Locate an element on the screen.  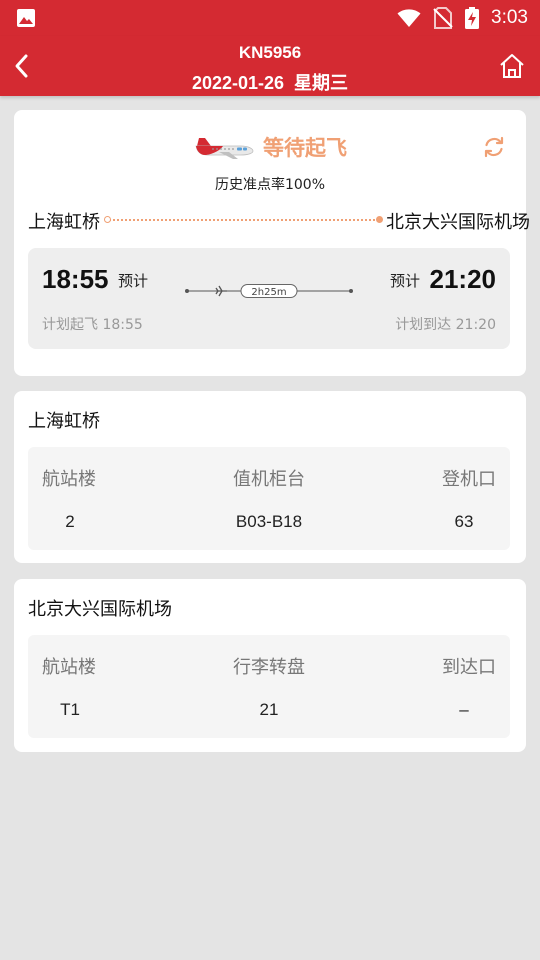
clock: 3:03 is located at coordinates (509, 17).